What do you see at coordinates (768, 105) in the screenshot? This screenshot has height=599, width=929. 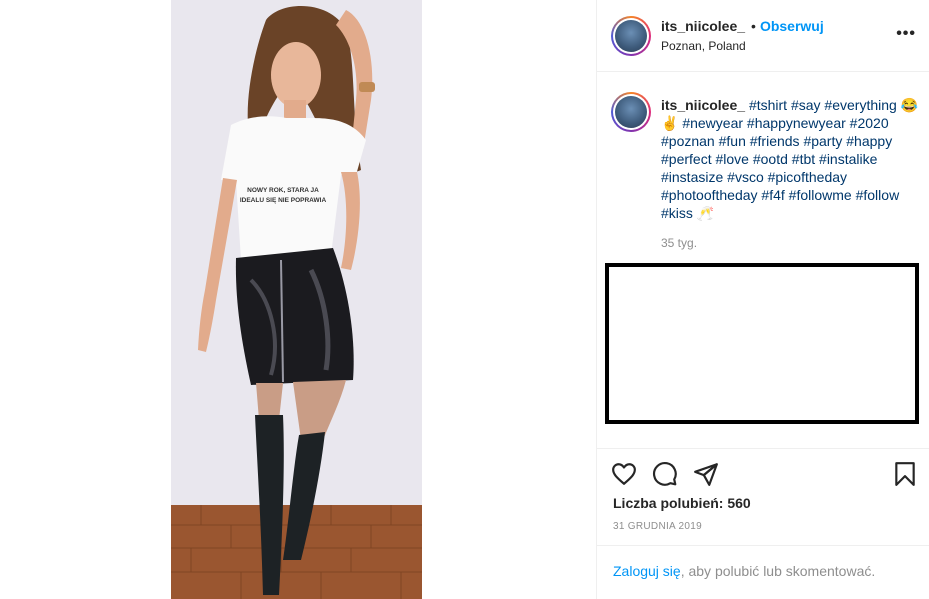 I see `hashtag-link: #tshirt` at bounding box center [768, 105].